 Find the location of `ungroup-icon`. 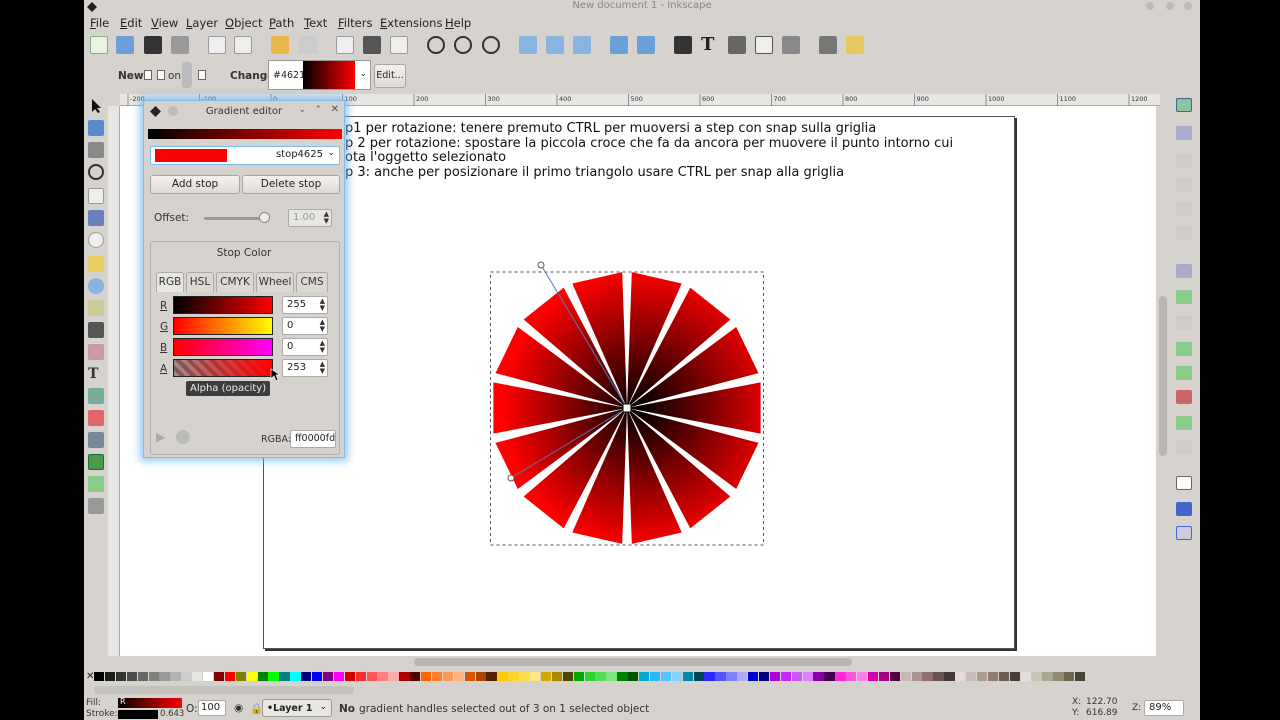

ungroup-icon is located at coordinates (646, 45).